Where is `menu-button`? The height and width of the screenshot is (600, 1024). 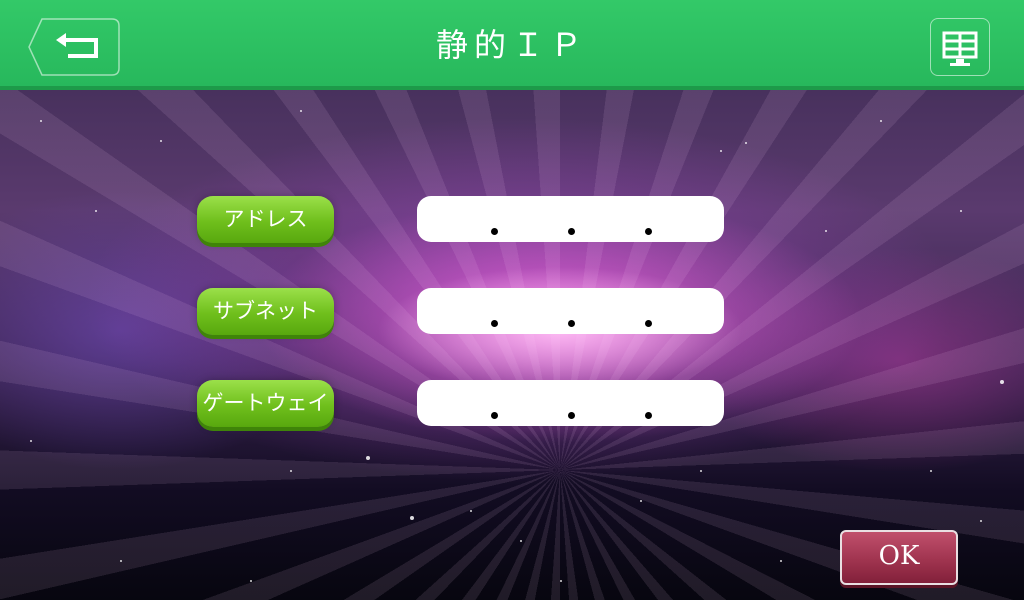 menu-button is located at coordinates (960, 47).